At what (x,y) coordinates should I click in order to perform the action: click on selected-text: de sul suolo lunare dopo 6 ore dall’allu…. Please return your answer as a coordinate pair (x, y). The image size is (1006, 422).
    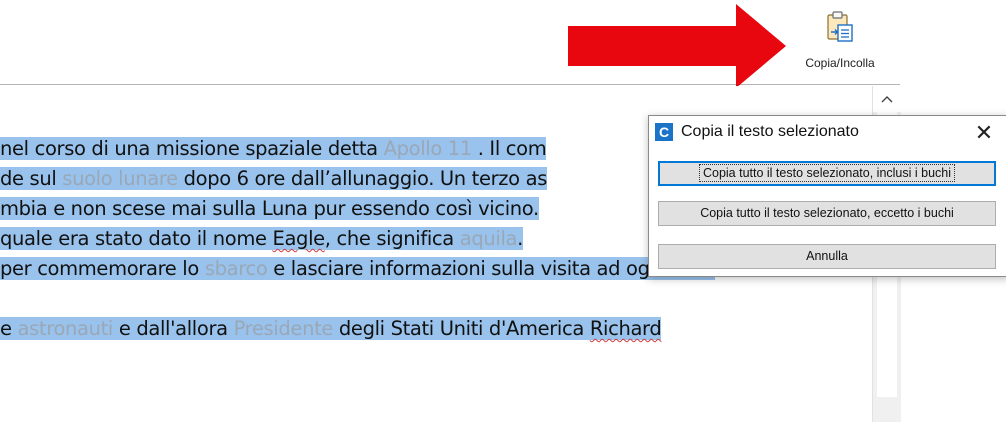
    Looking at the image, I should click on (273, 178).